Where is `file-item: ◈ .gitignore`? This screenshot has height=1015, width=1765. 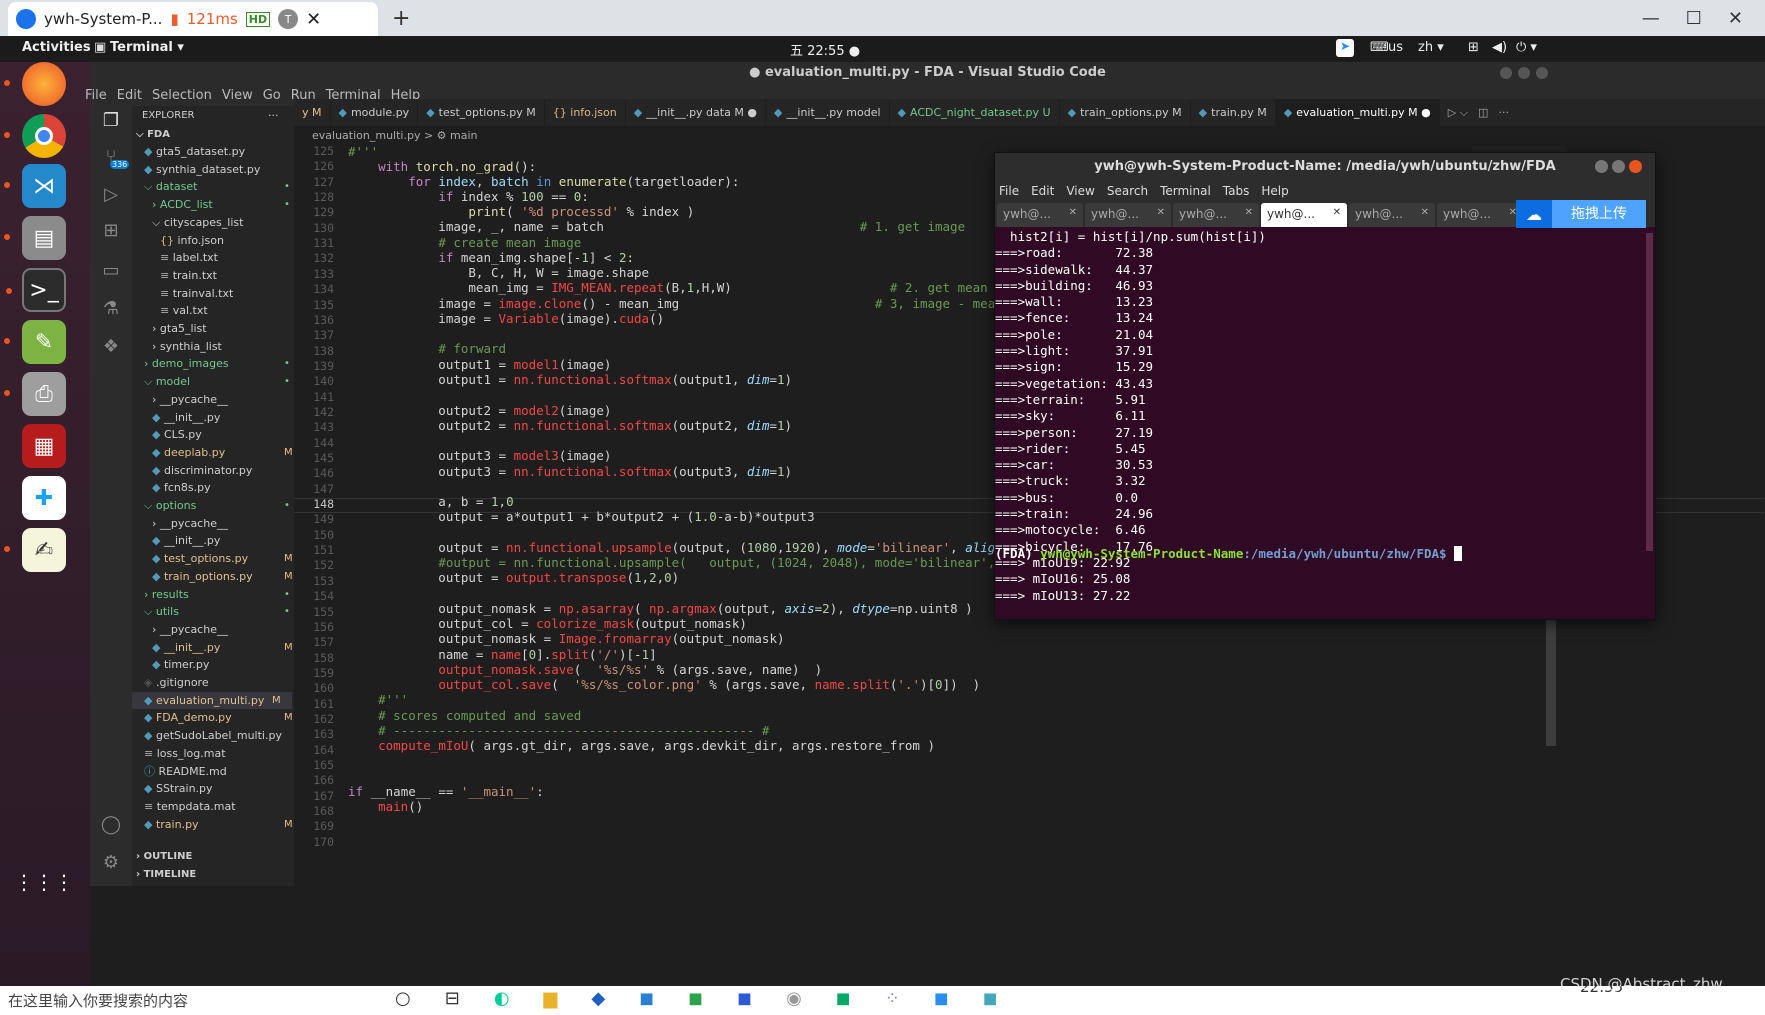 file-item: ◈ .gitignore is located at coordinates (176, 682).